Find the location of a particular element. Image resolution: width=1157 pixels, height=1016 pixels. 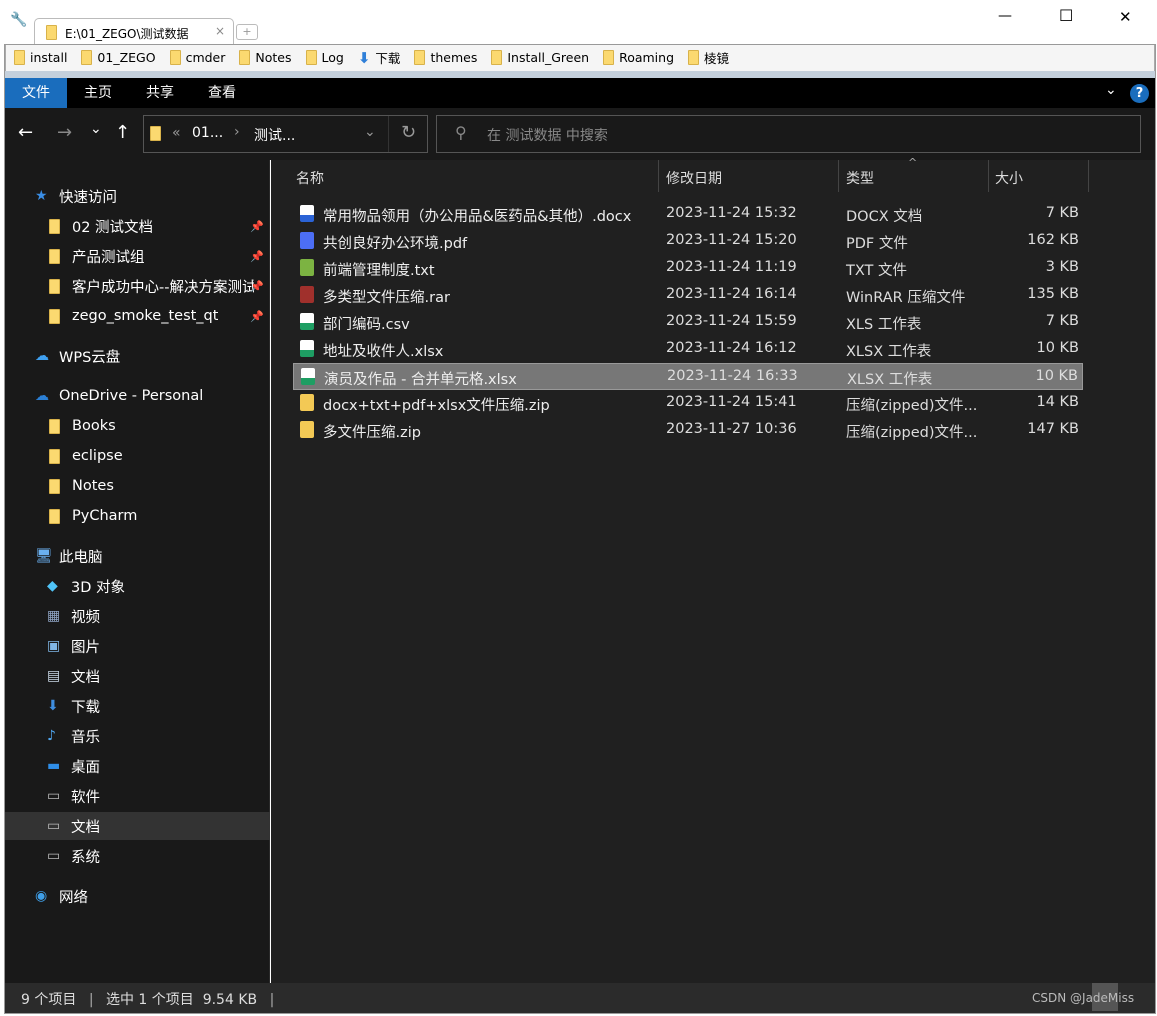

file-name: 前端管理制度.txt is located at coordinates (379, 271).